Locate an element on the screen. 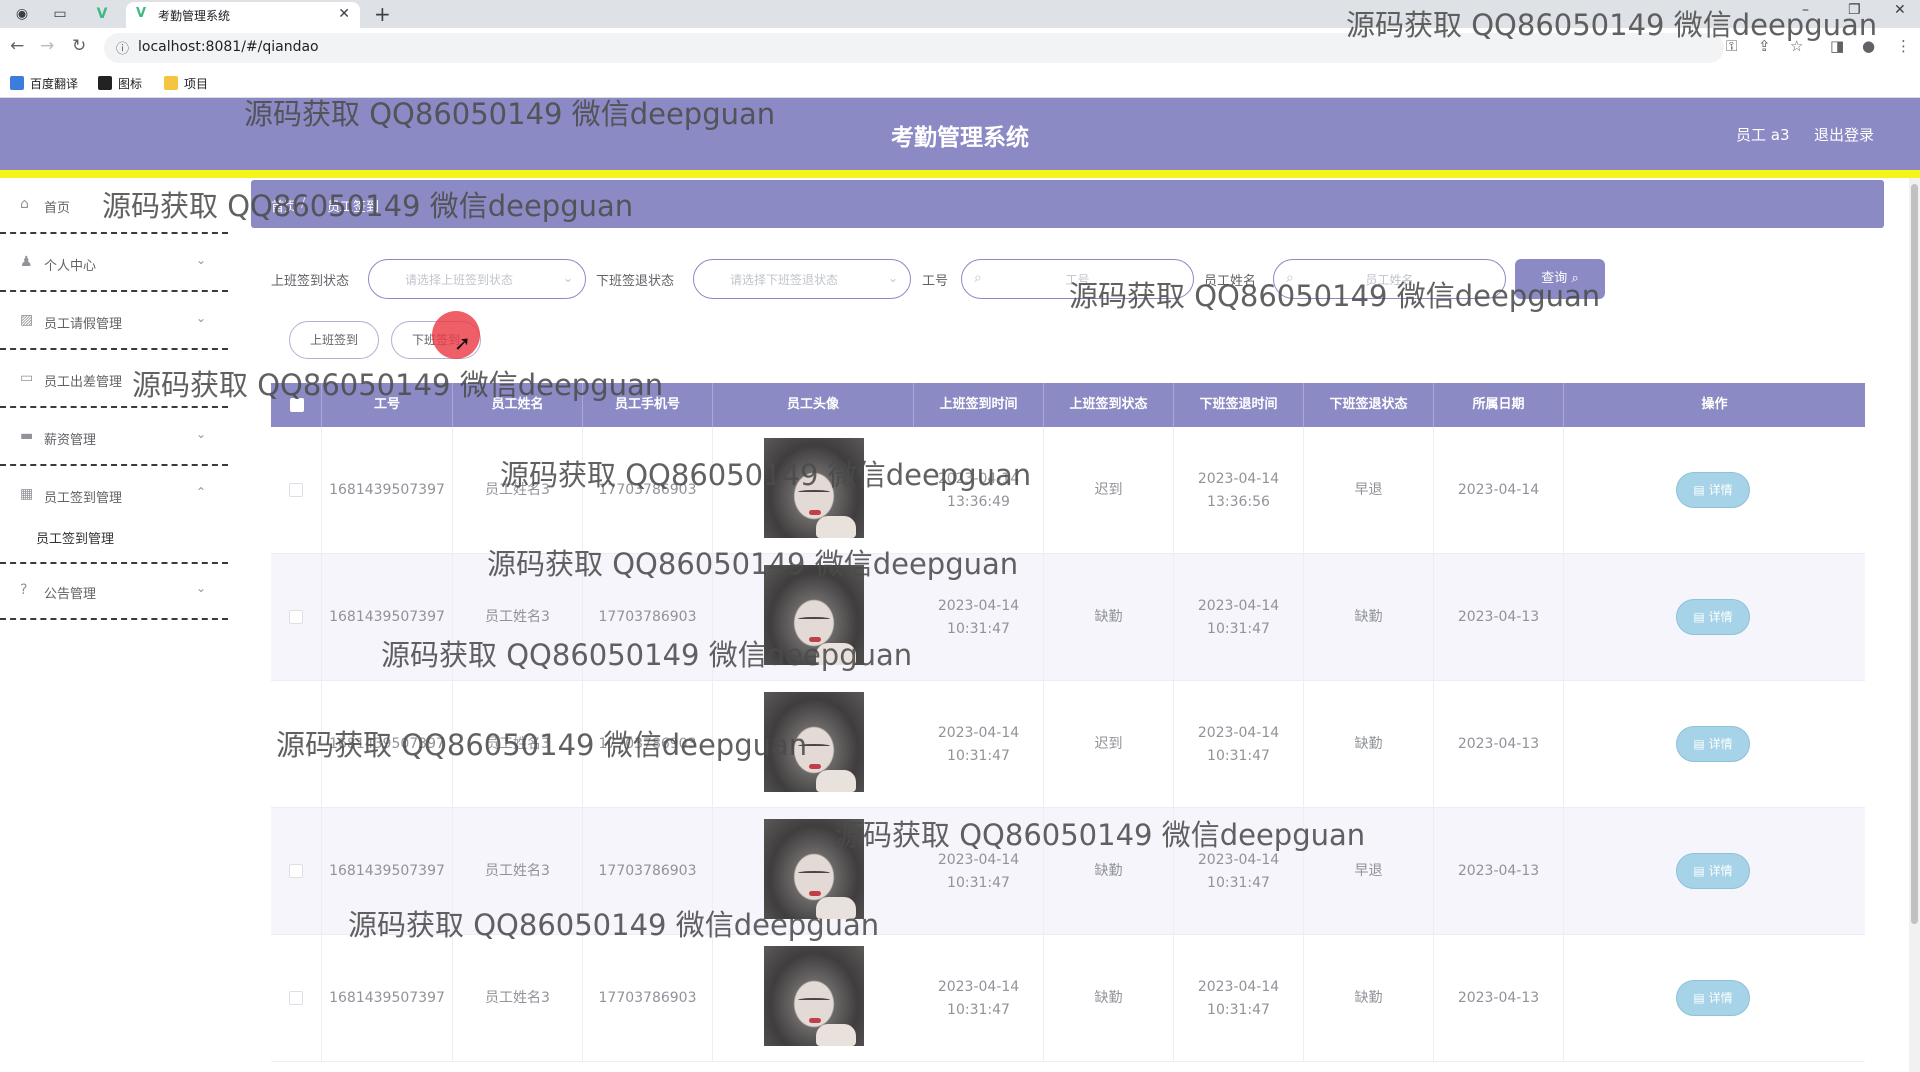 This screenshot has width=1920, height=1072. scrollbar-thumb is located at coordinates (1914, 554).